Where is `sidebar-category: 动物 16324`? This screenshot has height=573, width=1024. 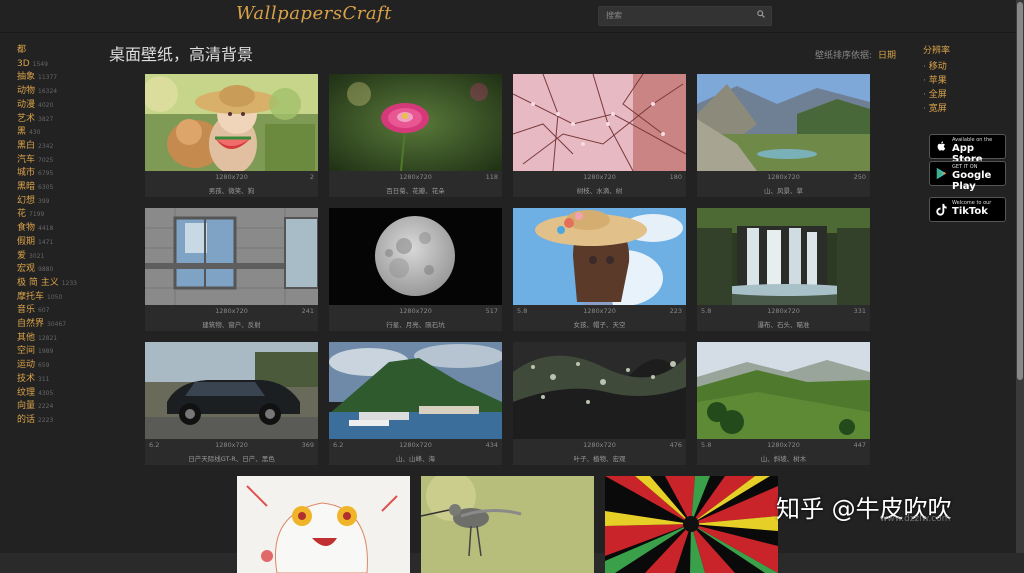 sidebar-category: 动物 16324 is located at coordinates (47, 92).